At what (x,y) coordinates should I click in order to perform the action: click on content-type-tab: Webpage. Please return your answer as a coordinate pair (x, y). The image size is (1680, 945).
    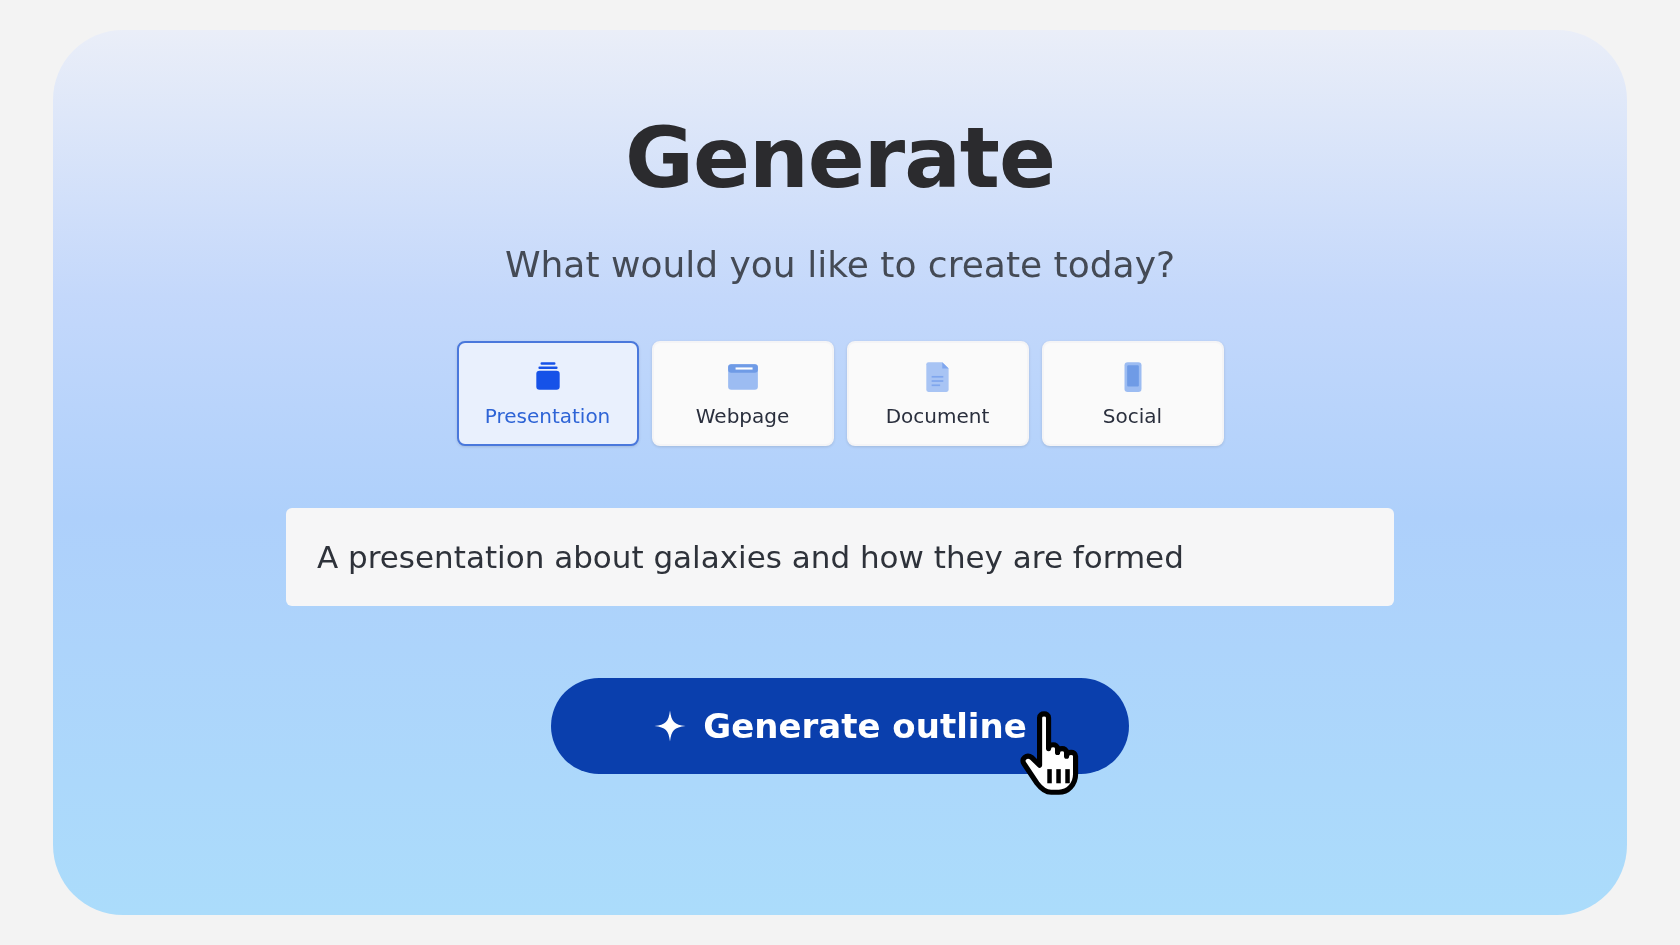
    Looking at the image, I should click on (742, 394).